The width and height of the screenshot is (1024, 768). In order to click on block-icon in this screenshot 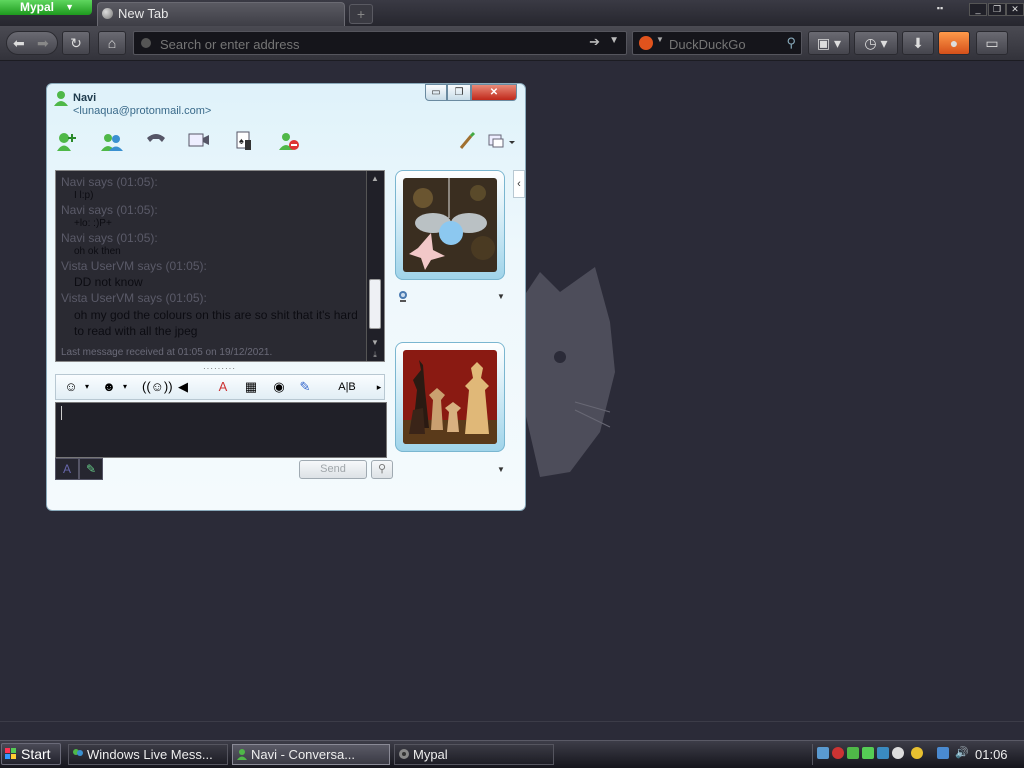, I will do `click(289, 141)`.